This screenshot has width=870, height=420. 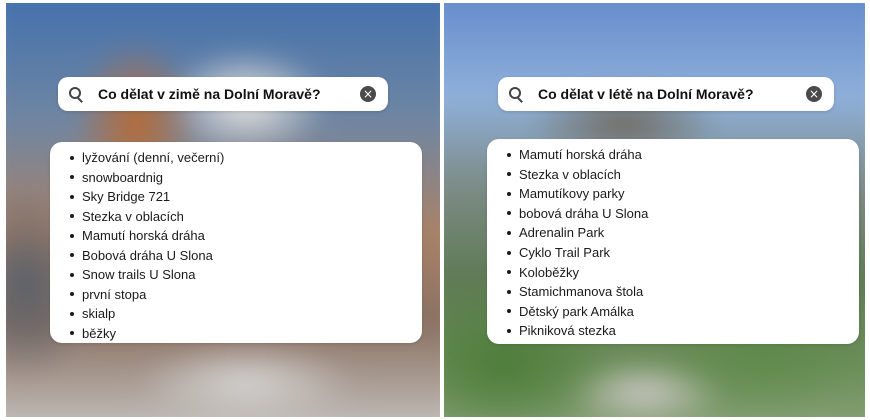 I want to click on list-item: Mamutíkovy parky, so click(x=677, y=194).